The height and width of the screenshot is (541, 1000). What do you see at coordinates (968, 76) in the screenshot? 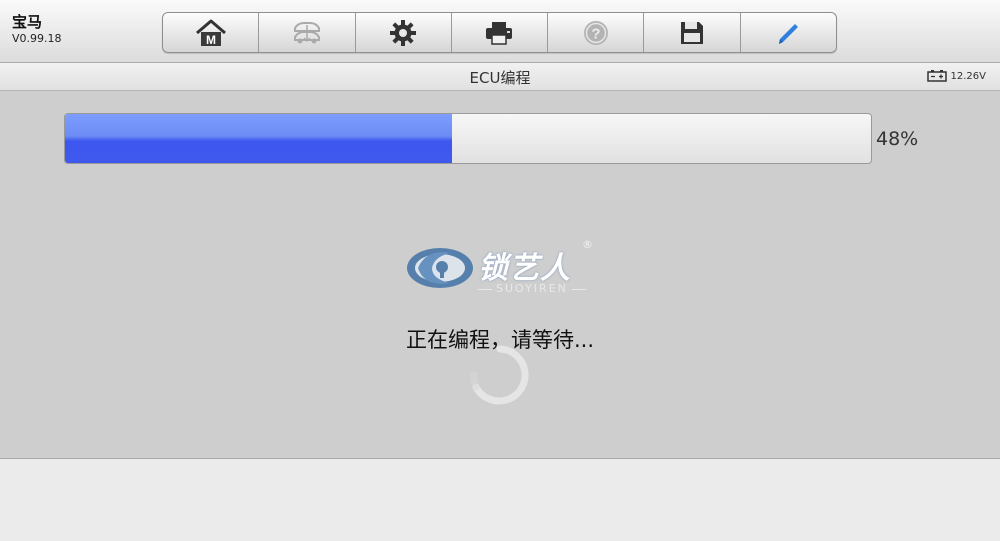
I see `battery-voltage: 12.26V` at bounding box center [968, 76].